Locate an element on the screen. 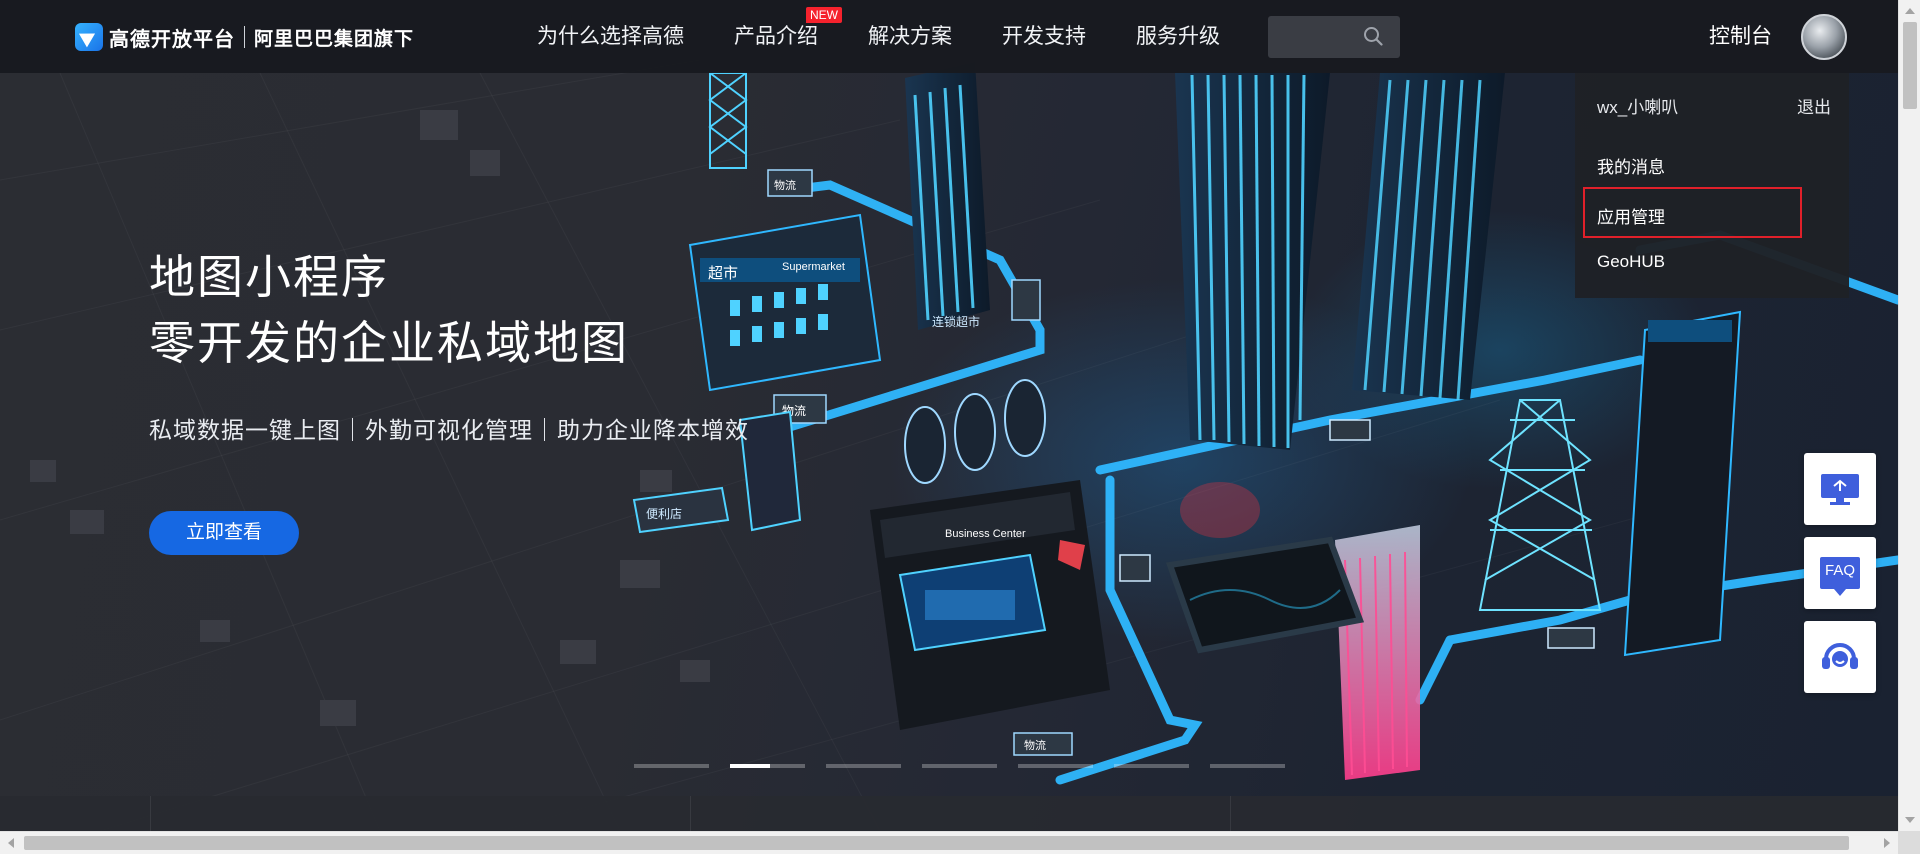 This screenshot has height=854, width=1920. nav-item-products: 产品介绍 NEW is located at coordinates (788, 36).